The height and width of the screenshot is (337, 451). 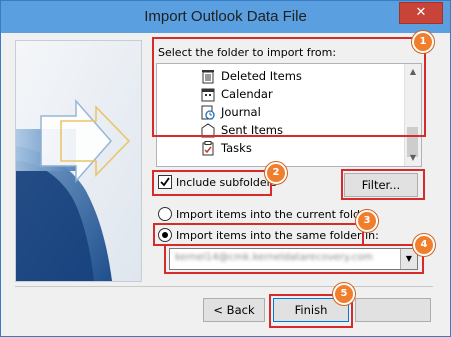 I want to click on step-badge-3: 3, so click(x=367, y=221).